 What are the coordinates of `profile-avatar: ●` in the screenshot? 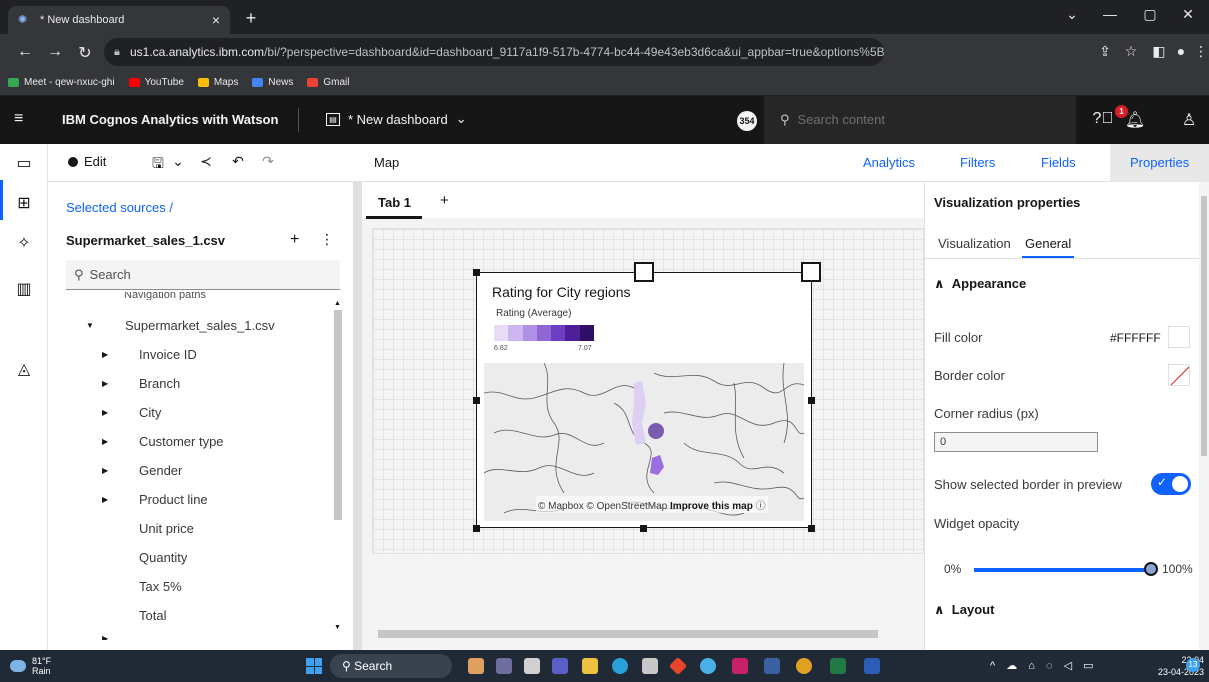 It's located at (1181, 51).